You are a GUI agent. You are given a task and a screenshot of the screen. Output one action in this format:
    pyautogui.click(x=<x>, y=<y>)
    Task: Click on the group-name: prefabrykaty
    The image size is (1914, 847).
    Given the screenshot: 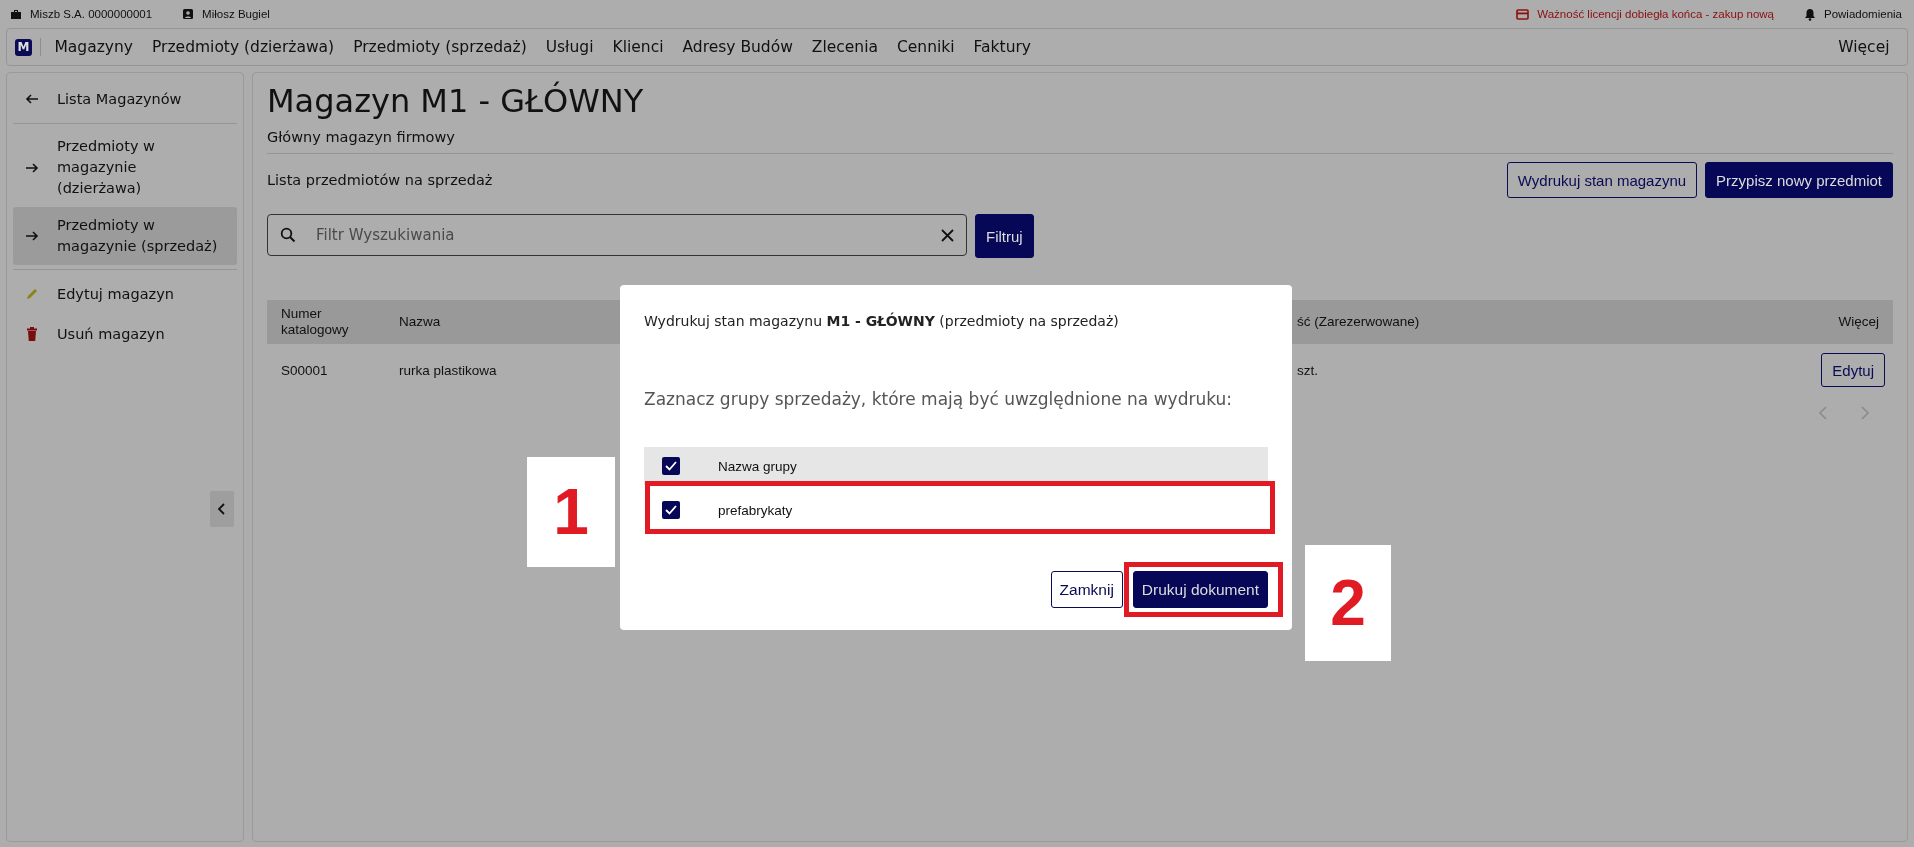 What is the action you would take?
    pyautogui.click(x=755, y=510)
    